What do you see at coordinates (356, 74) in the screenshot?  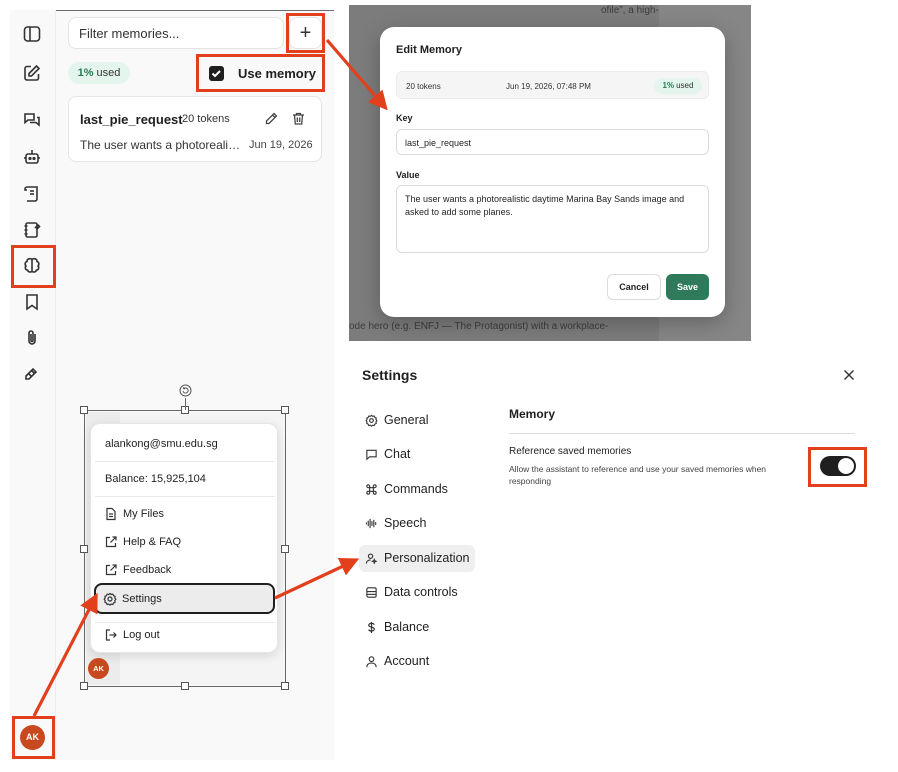 I see `arrow-to-edit-memory` at bounding box center [356, 74].